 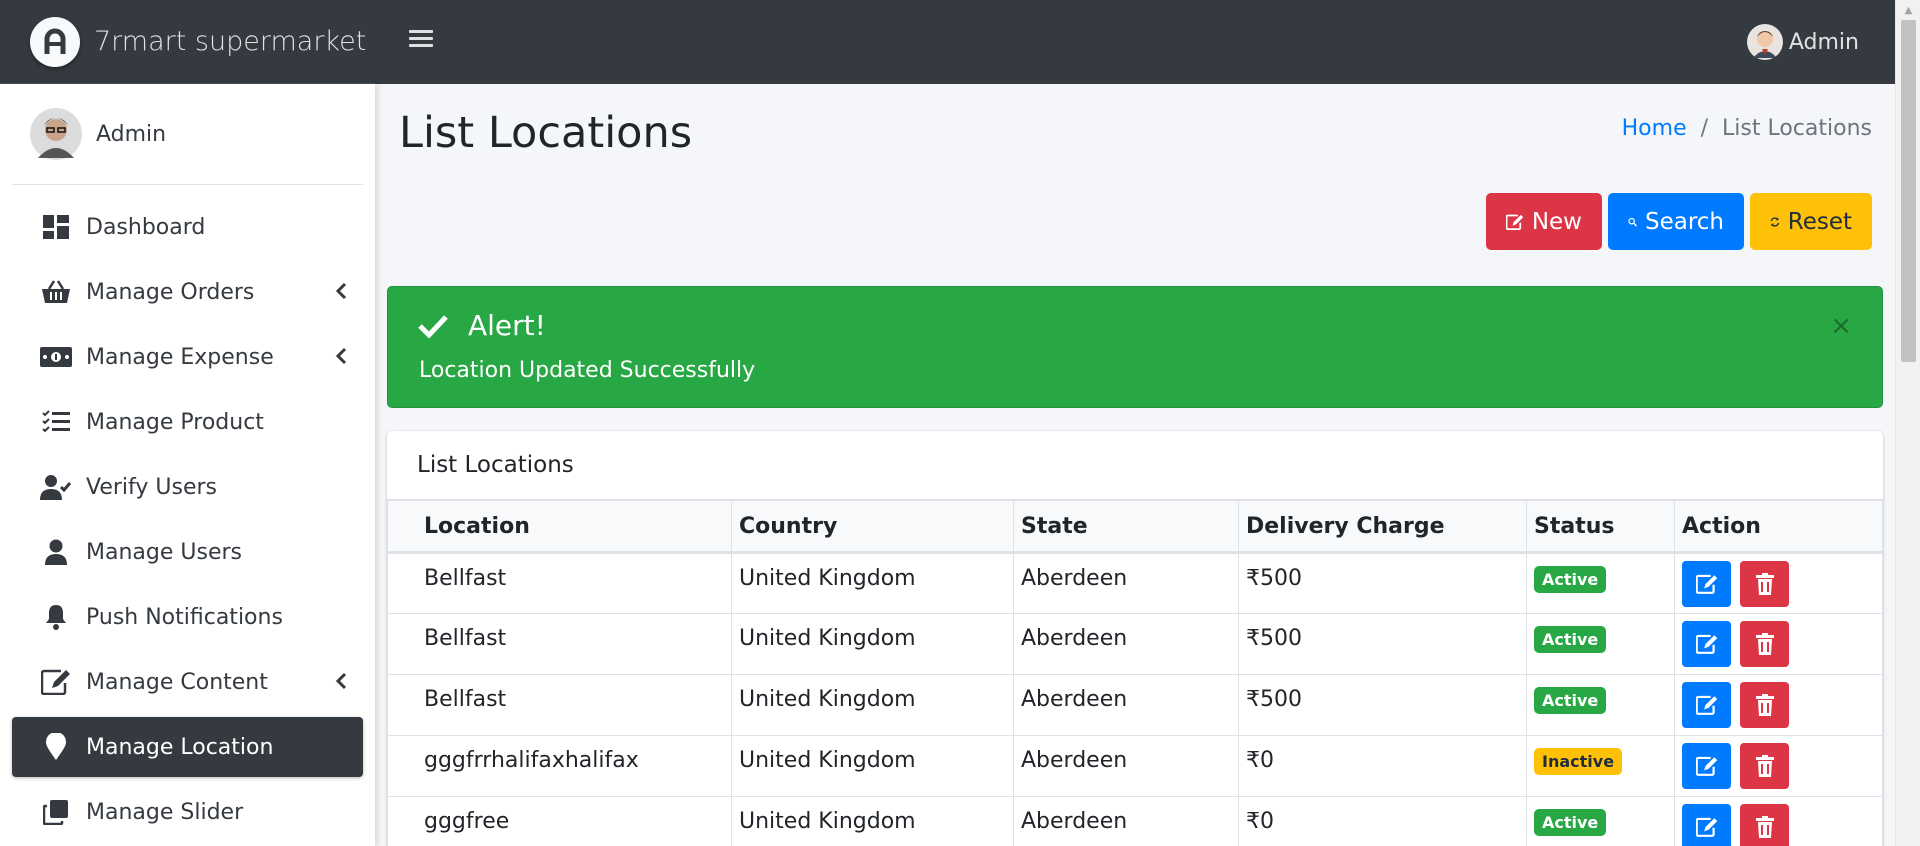 I want to click on sidebar-item-manage-product: Manage Product, so click(x=187, y=422).